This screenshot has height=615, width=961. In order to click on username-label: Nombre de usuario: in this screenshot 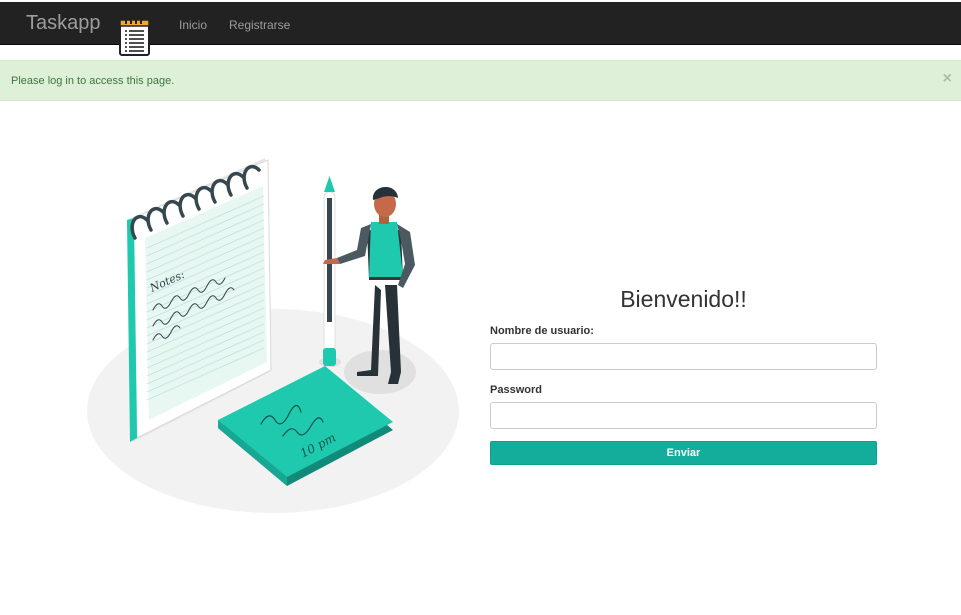, I will do `click(542, 331)`.